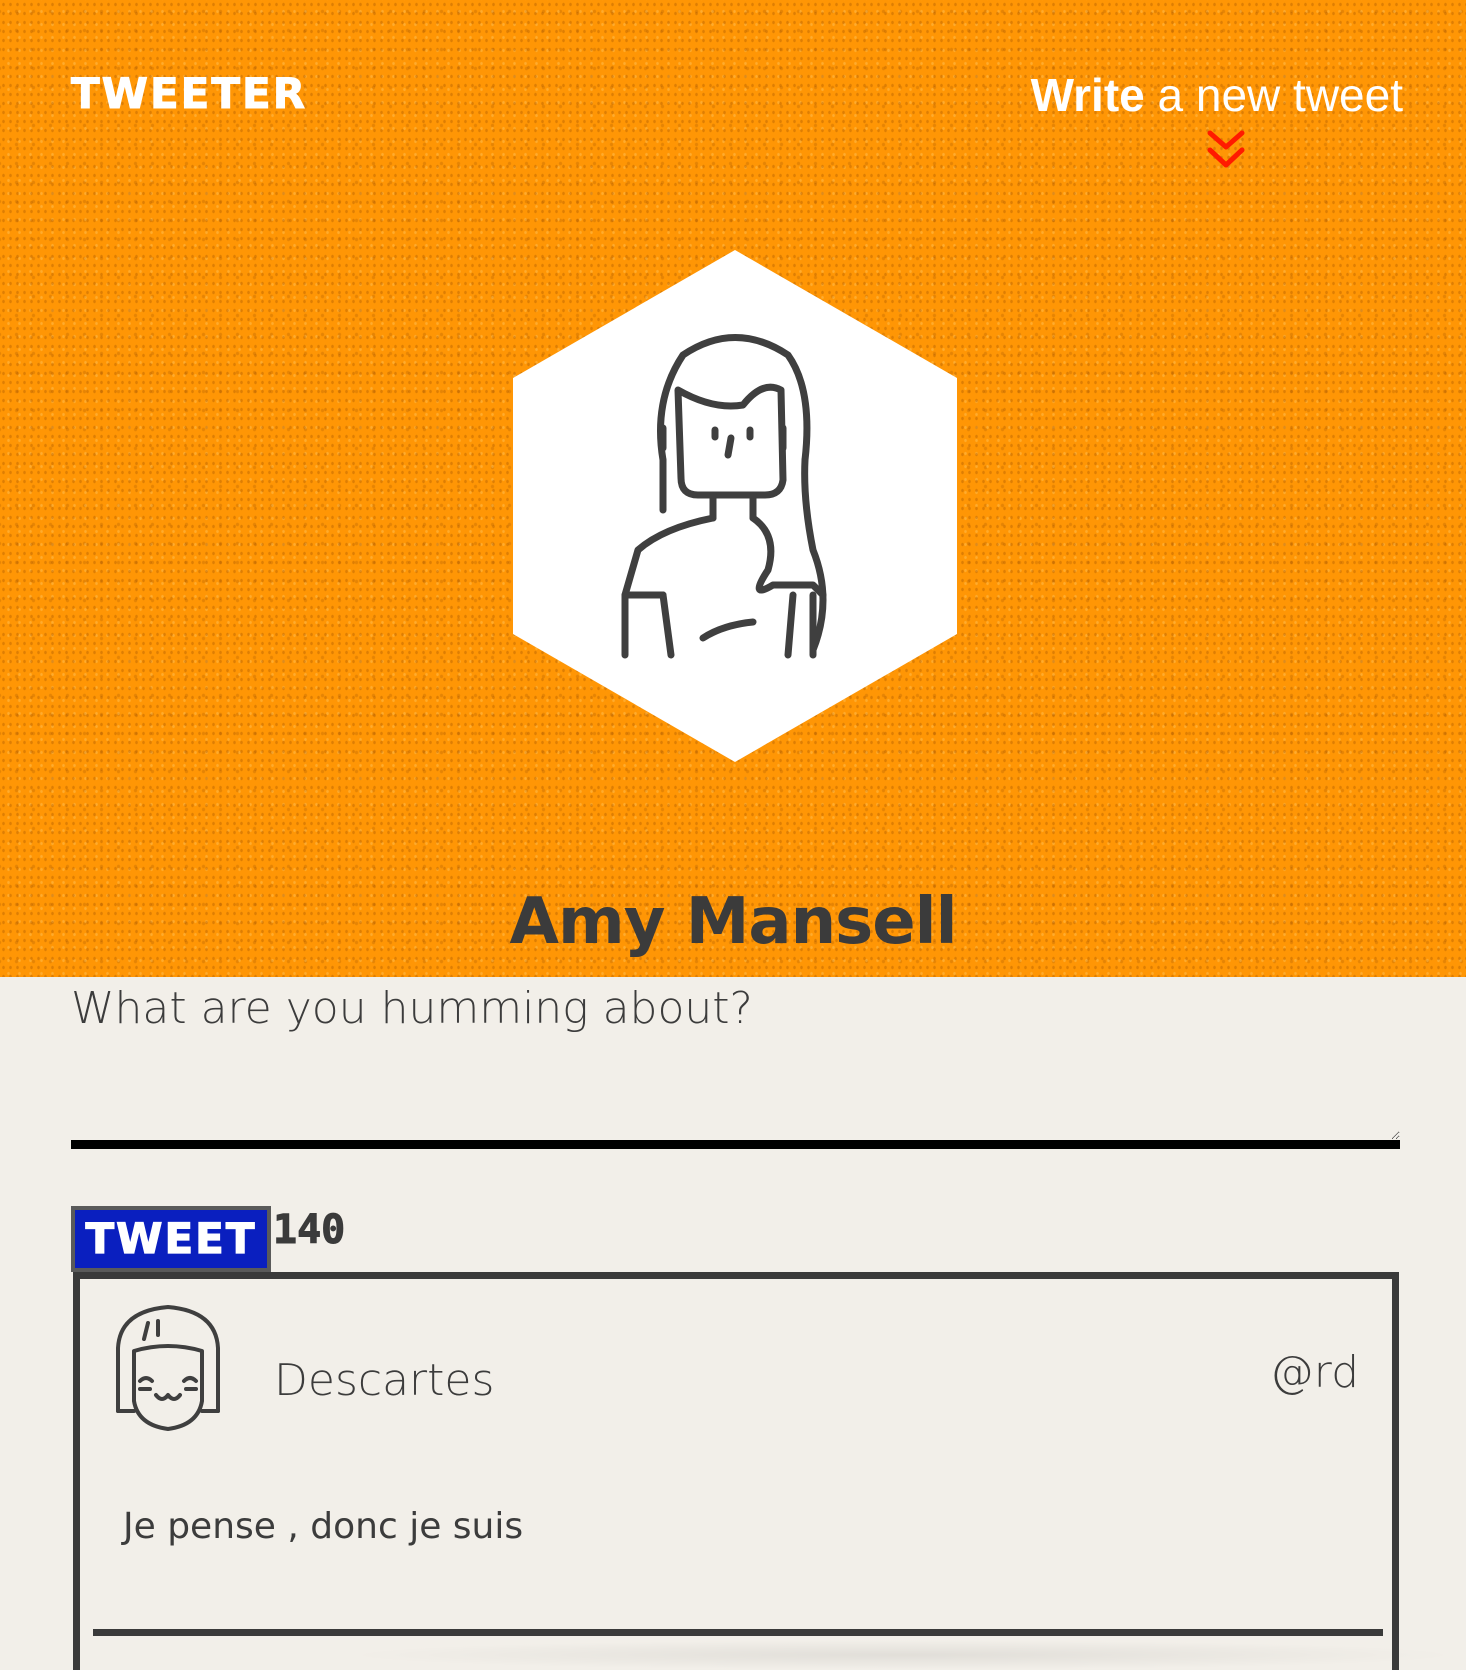 The height and width of the screenshot is (1670, 1466). What do you see at coordinates (735, 1063) in the screenshot?
I see `tweet-input` at bounding box center [735, 1063].